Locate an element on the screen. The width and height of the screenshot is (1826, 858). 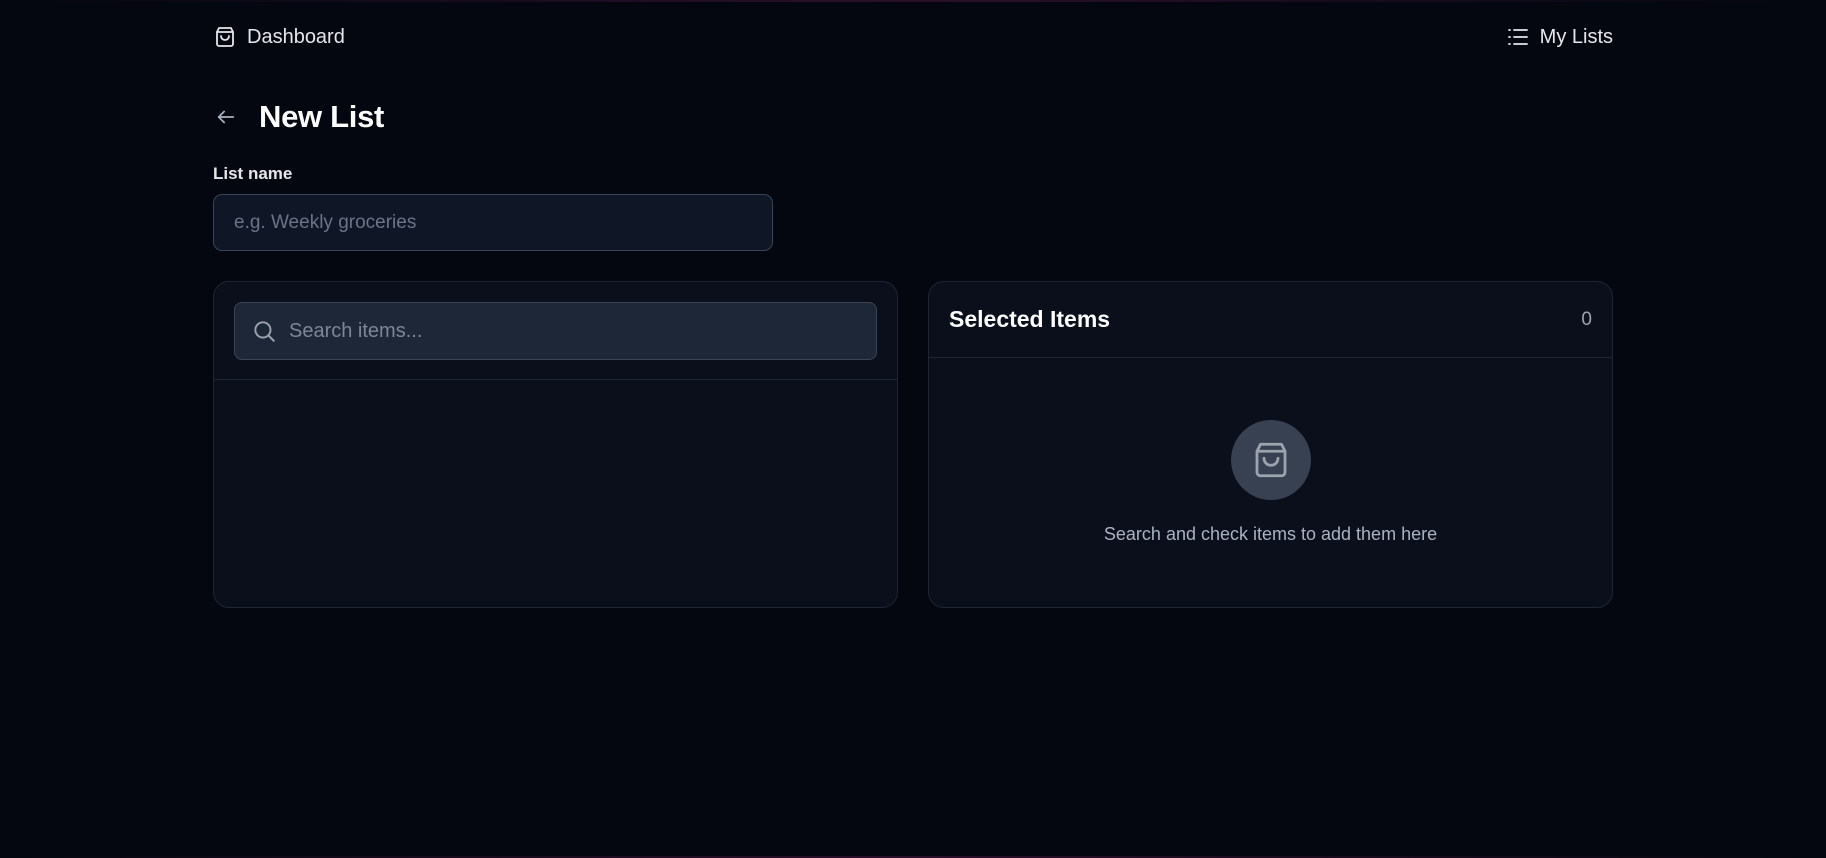
selected-items-title: Selected Items is located at coordinates (1030, 319).